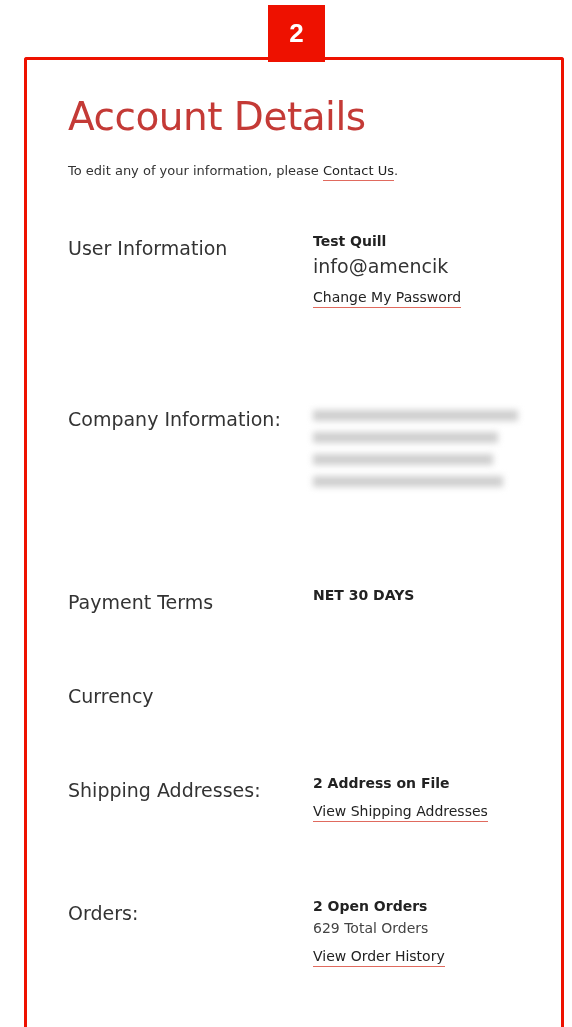  Describe the element at coordinates (104, 913) in the screenshot. I see `field-label: Orders:` at that location.